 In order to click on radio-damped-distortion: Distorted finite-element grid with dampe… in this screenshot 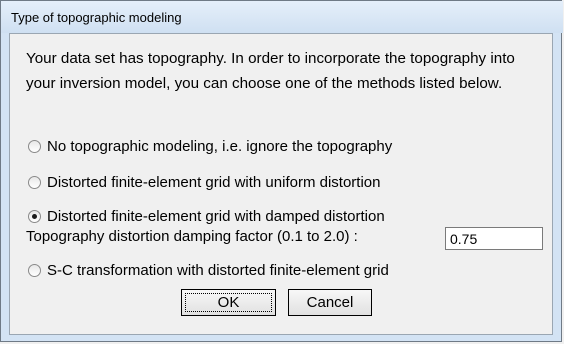, I will do `click(206, 216)`.